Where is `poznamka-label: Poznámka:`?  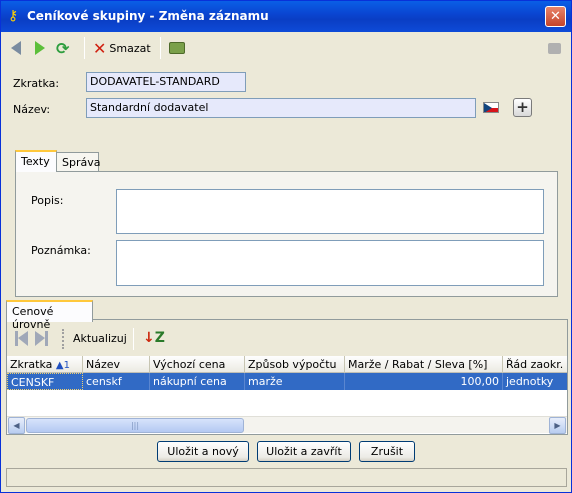
poznamka-label: Poznámka: is located at coordinates (61, 250).